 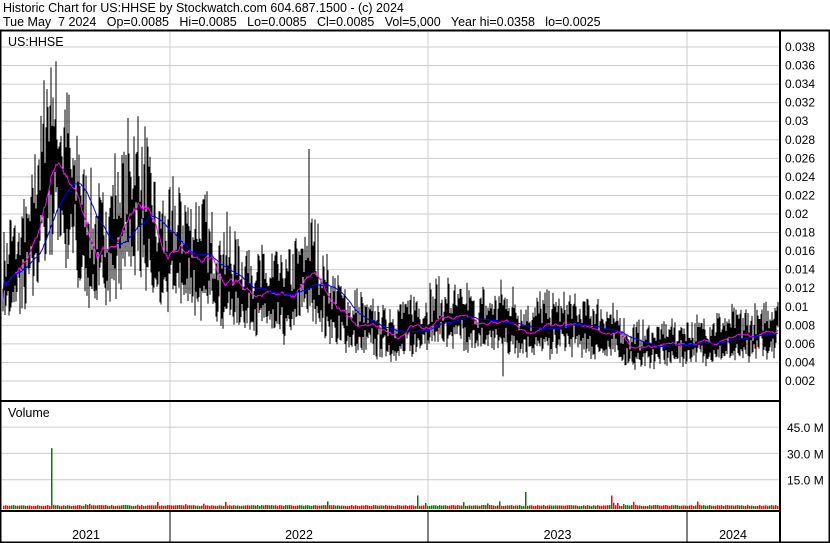 I want to click on price-panel-title: US:HHSE, so click(x=36, y=42).